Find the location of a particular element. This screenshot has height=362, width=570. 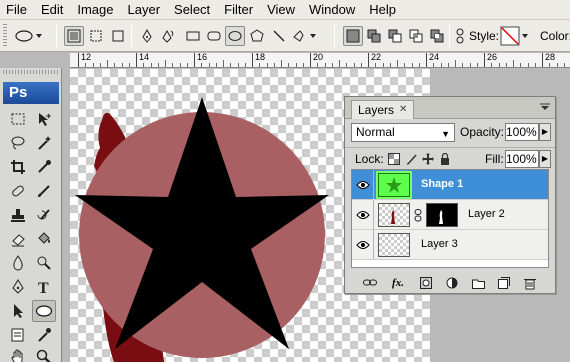

lock-position-icon is located at coordinates (427, 158).